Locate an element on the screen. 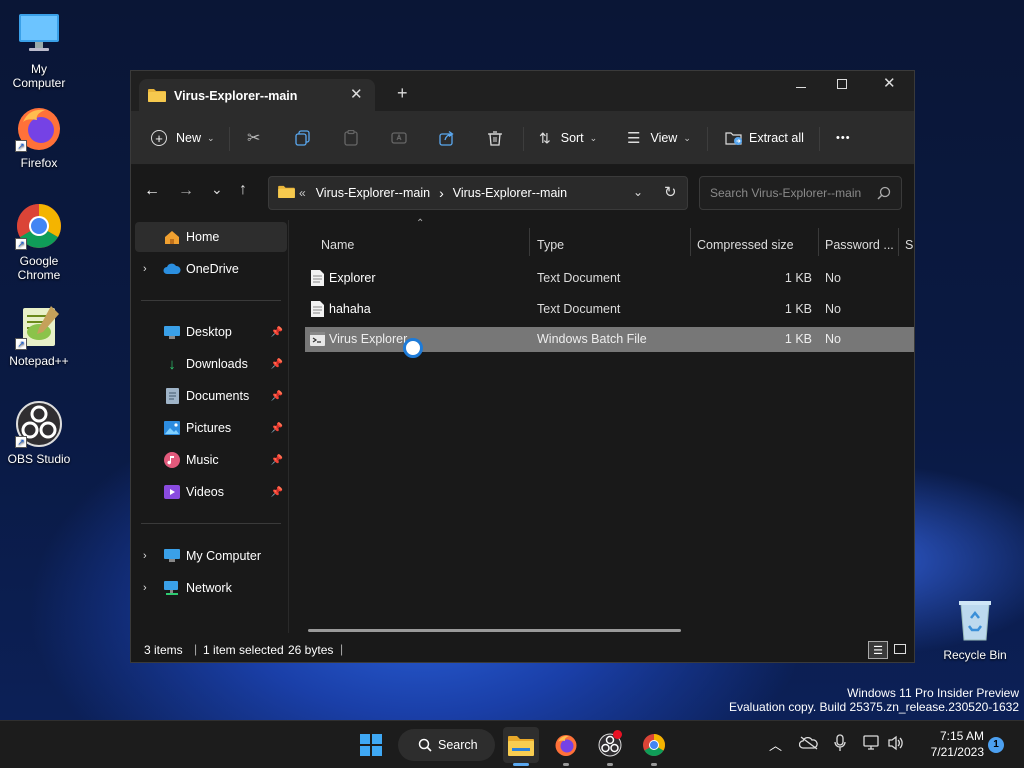 This screenshot has width=1024, height=768. title-bar: Virus-Explorer--main ✕ + ✕ is located at coordinates (522, 91).